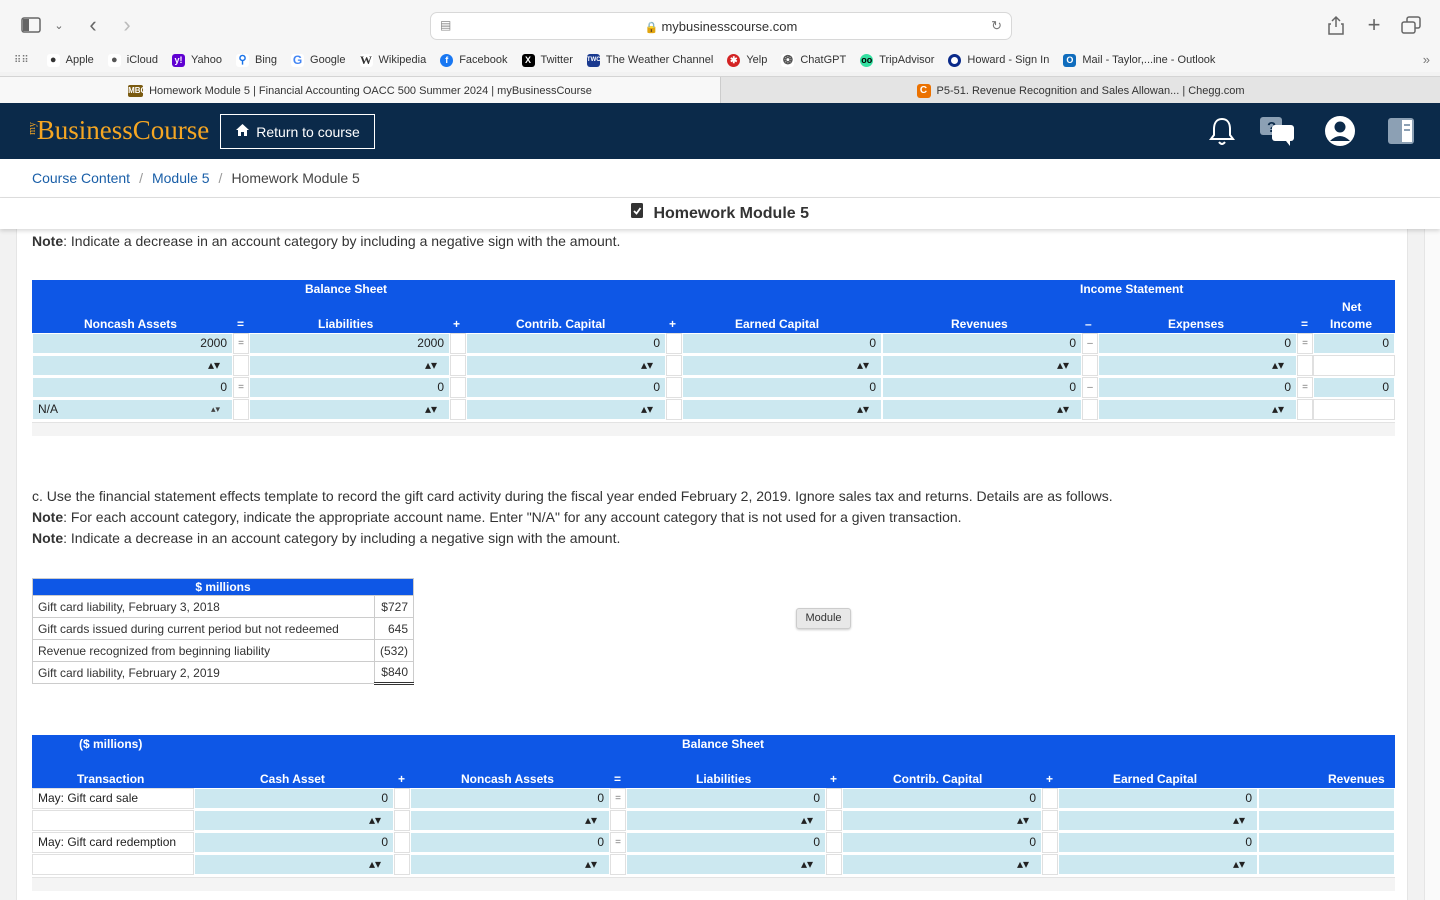 Image resolution: width=1440 pixels, height=900 pixels. What do you see at coordinates (111, 744) in the screenshot?
I see `millions-header: ($ millions)` at bounding box center [111, 744].